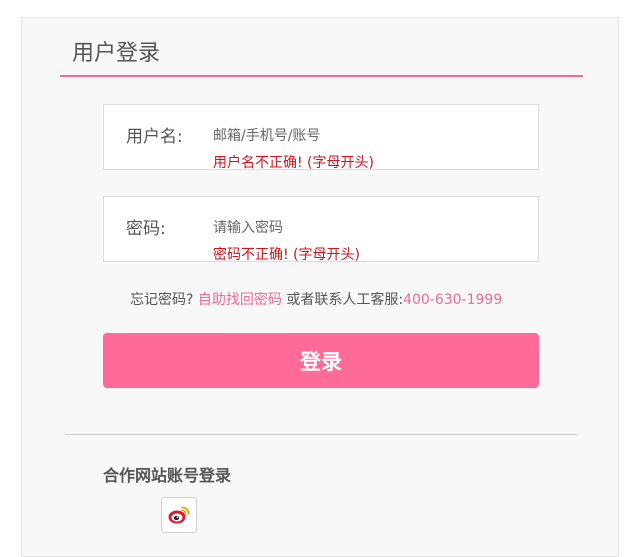  What do you see at coordinates (363, 228) in the screenshot?
I see `password-input` at bounding box center [363, 228].